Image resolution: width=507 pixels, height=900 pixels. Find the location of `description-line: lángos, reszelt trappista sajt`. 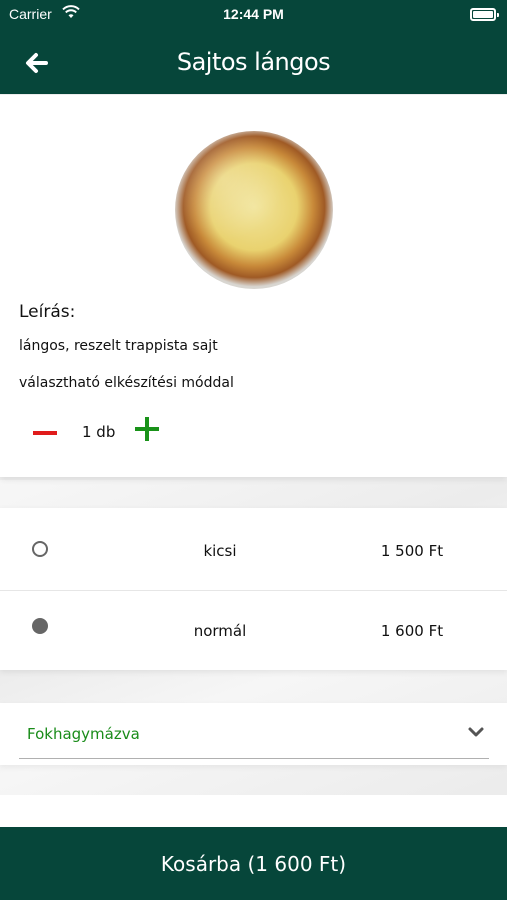

description-line: lángos, reszelt trappista sajt is located at coordinates (118, 346).